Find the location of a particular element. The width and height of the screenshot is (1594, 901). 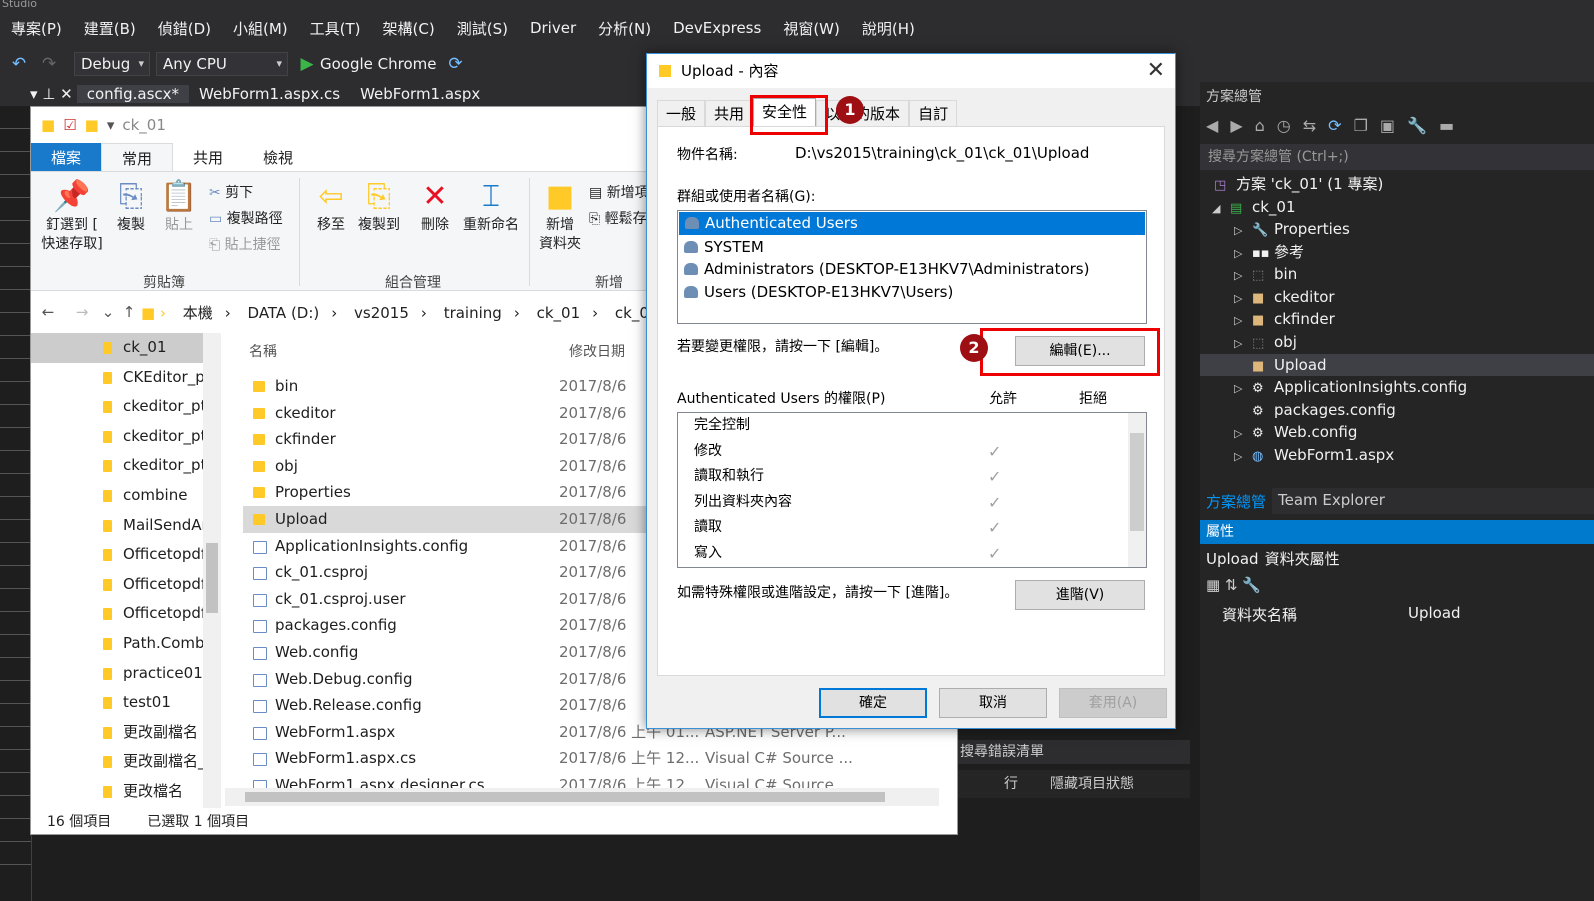

forward-icon: ▶ is located at coordinates (1236, 125).